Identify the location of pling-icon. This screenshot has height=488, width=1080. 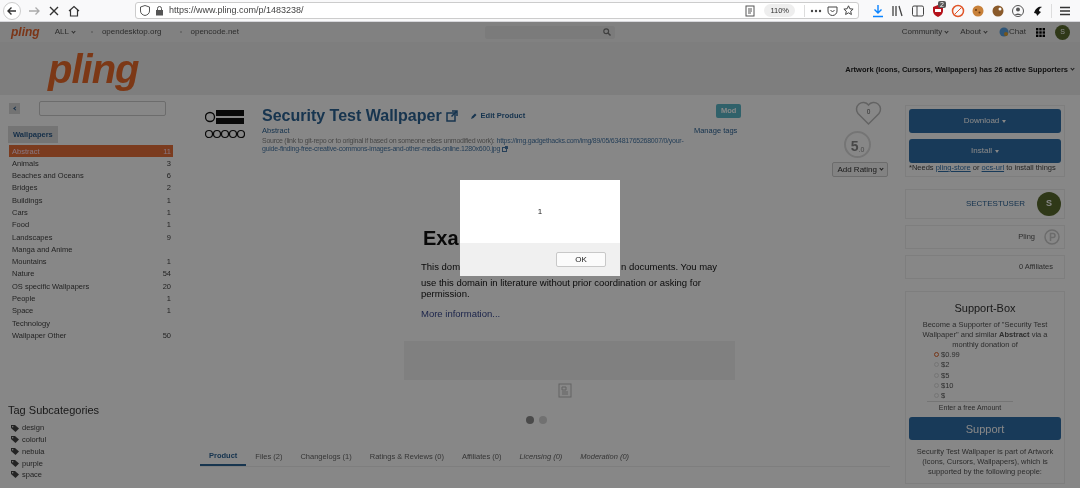
(1052, 237).